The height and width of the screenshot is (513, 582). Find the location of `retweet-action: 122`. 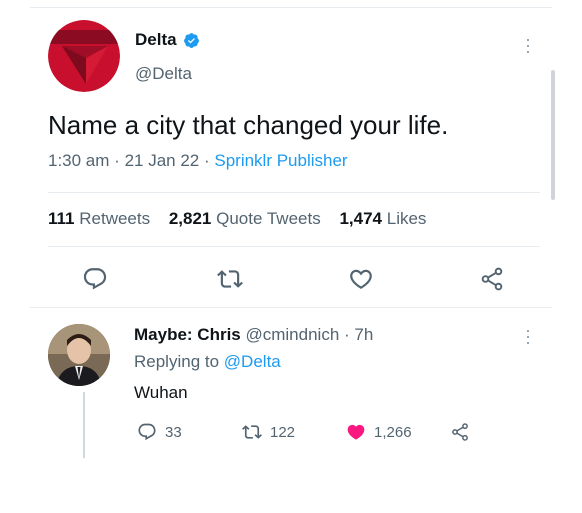

retweet-action: 122 is located at coordinates (268, 432).